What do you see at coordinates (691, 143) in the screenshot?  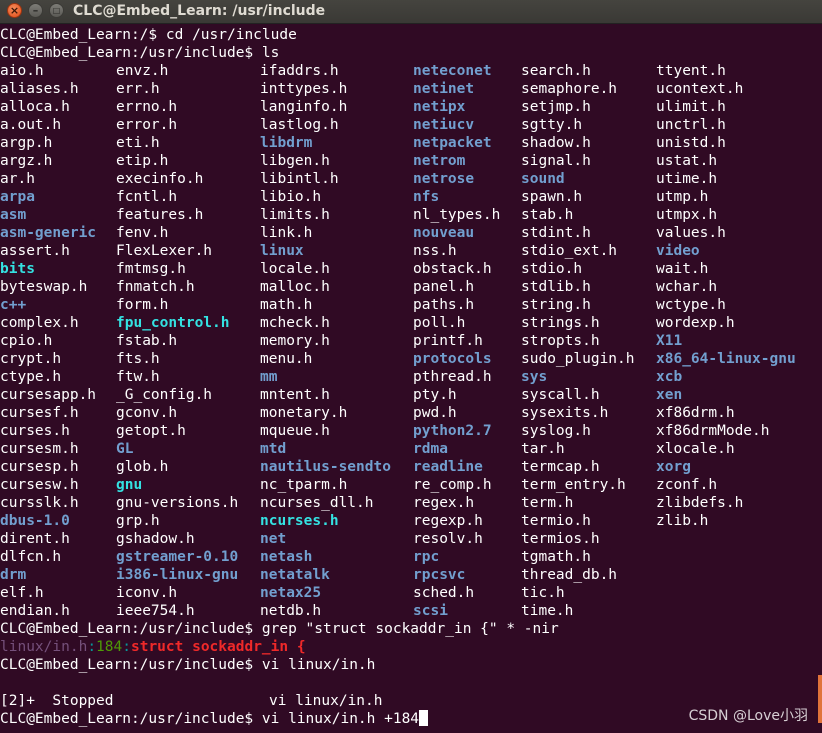 I see `ls-file-entry: unistd.h` at bounding box center [691, 143].